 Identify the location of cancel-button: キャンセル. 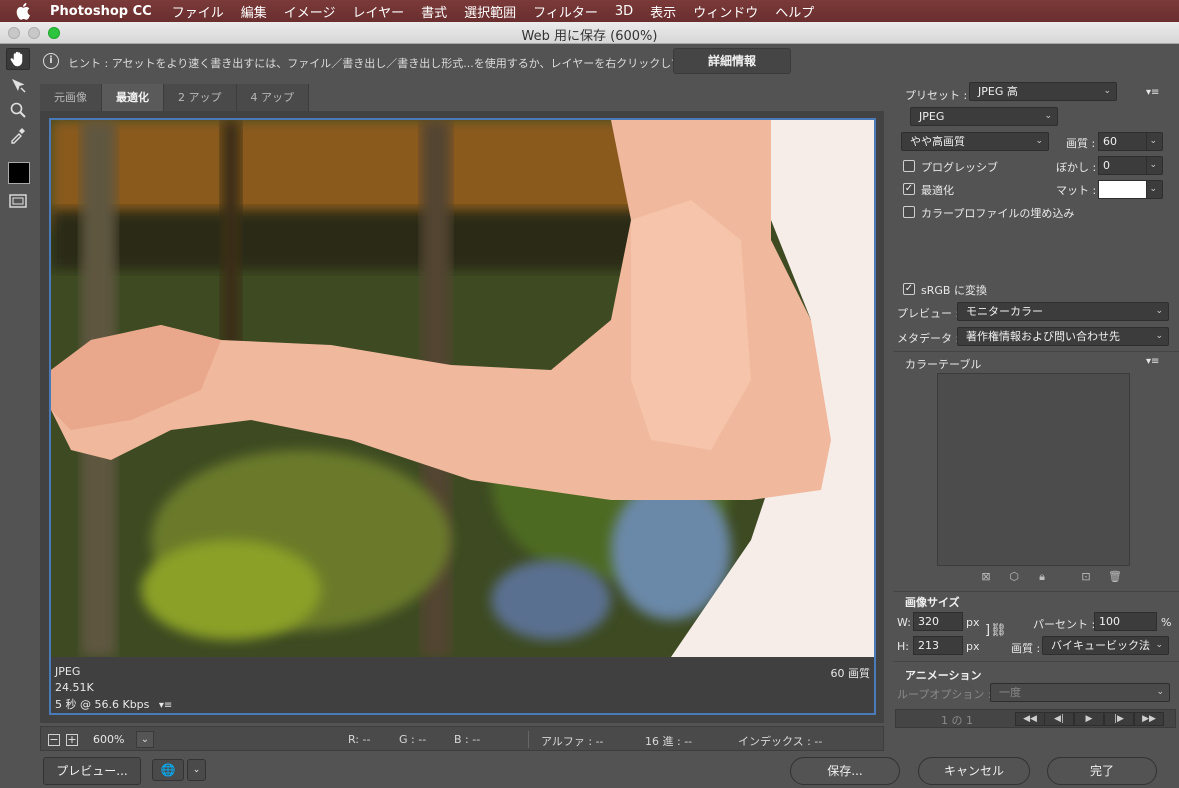
(974, 771).